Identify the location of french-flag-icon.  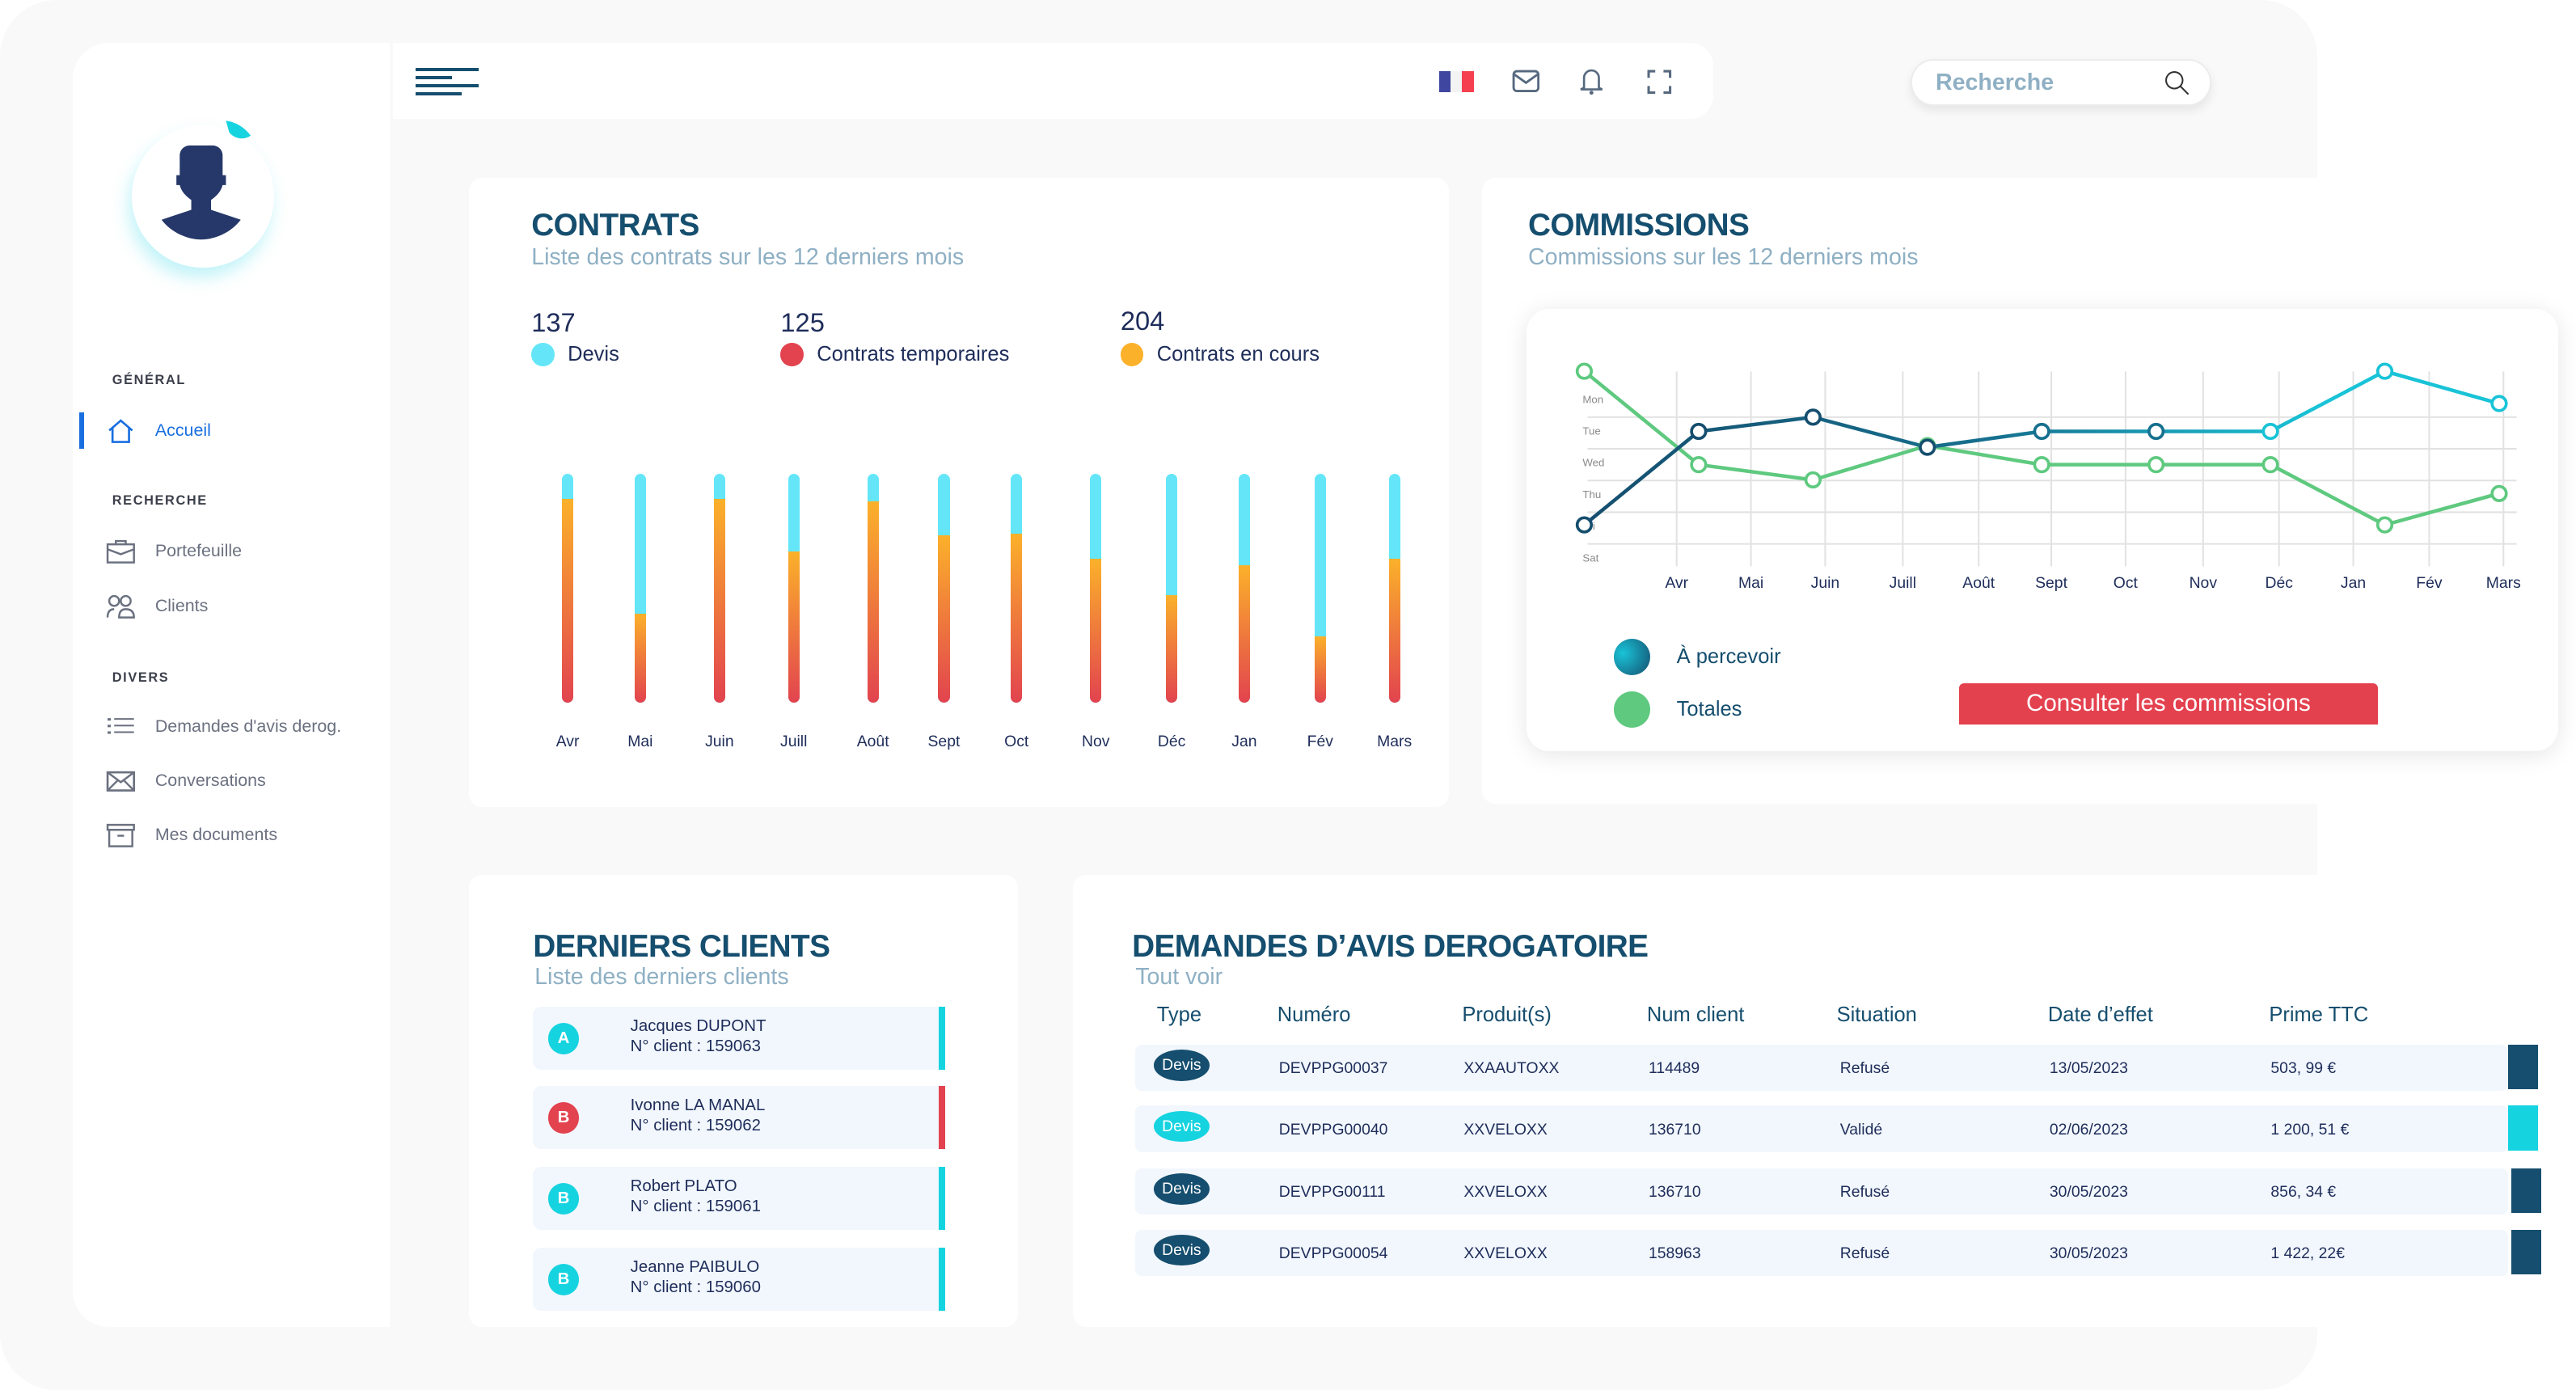
(1456, 81).